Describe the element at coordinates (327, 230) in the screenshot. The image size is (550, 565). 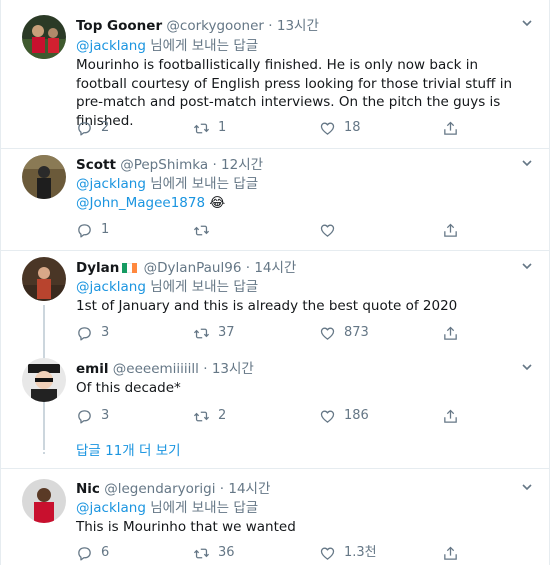
I see `like-button` at that location.